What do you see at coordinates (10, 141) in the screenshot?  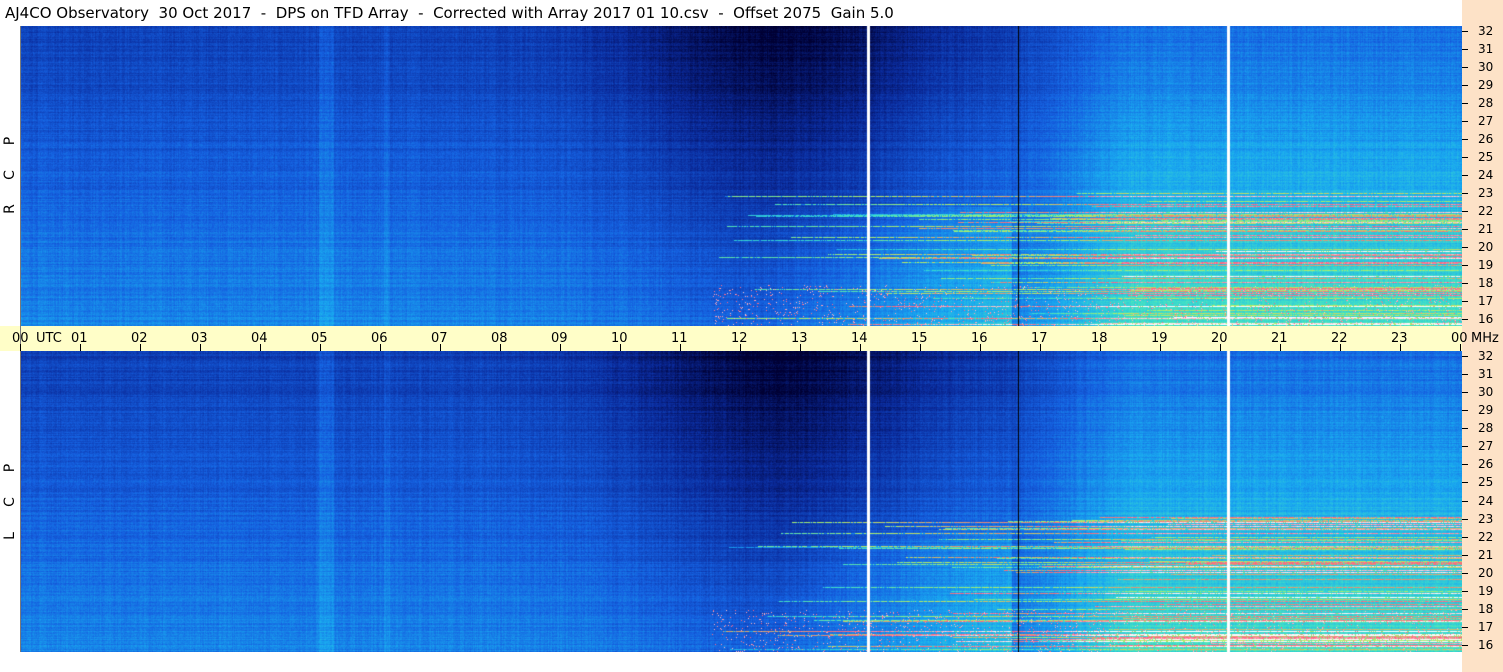 I see `rcp-letter-p: P` at bounding box center [10, 141].